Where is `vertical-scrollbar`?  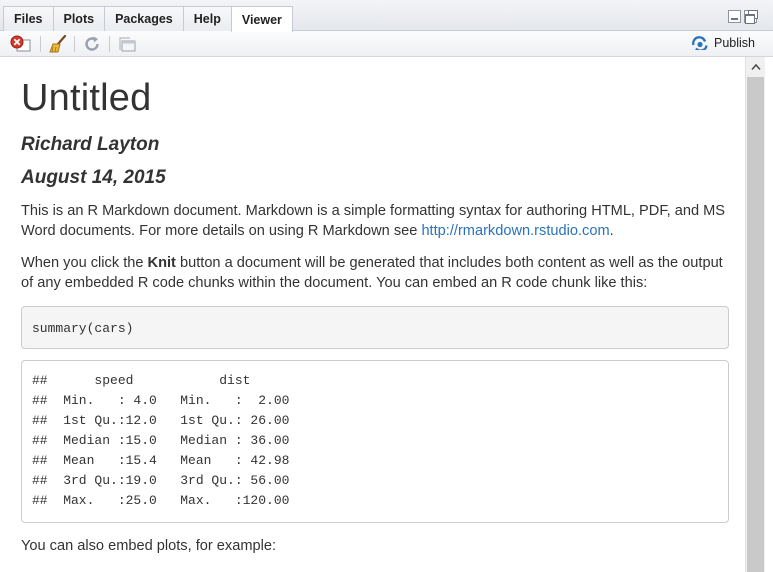
vertical-scrollbar is located at coordinates (755, 314).